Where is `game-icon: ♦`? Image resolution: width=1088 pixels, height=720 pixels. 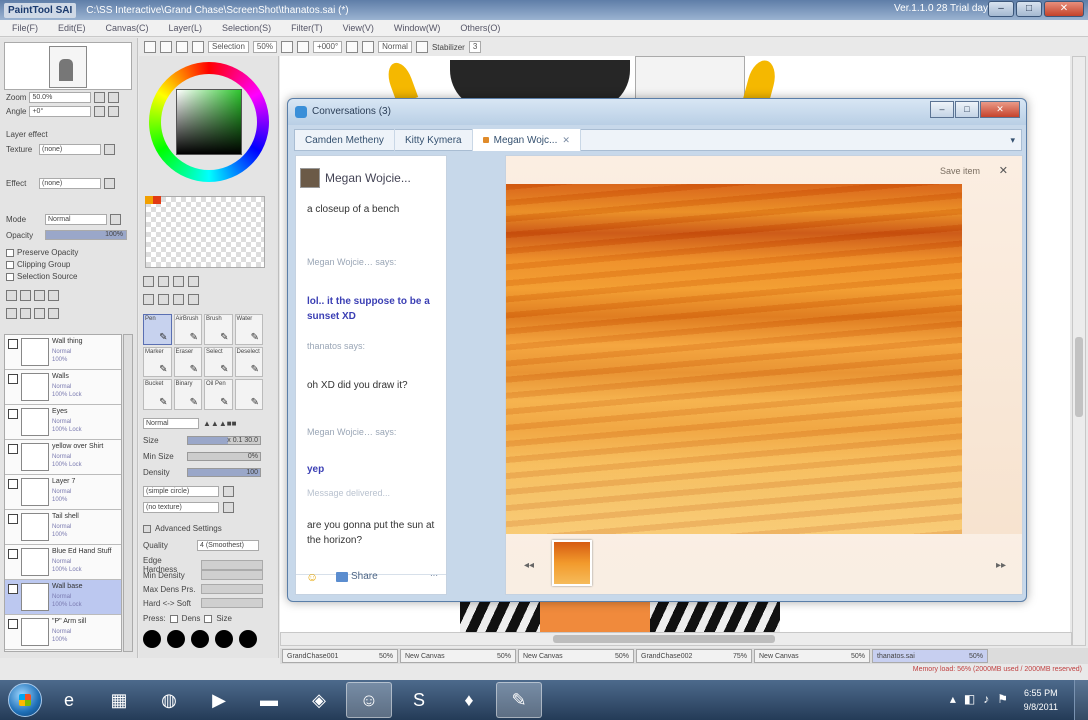 game-icon: ♦ is located at coordinates (469, 700).